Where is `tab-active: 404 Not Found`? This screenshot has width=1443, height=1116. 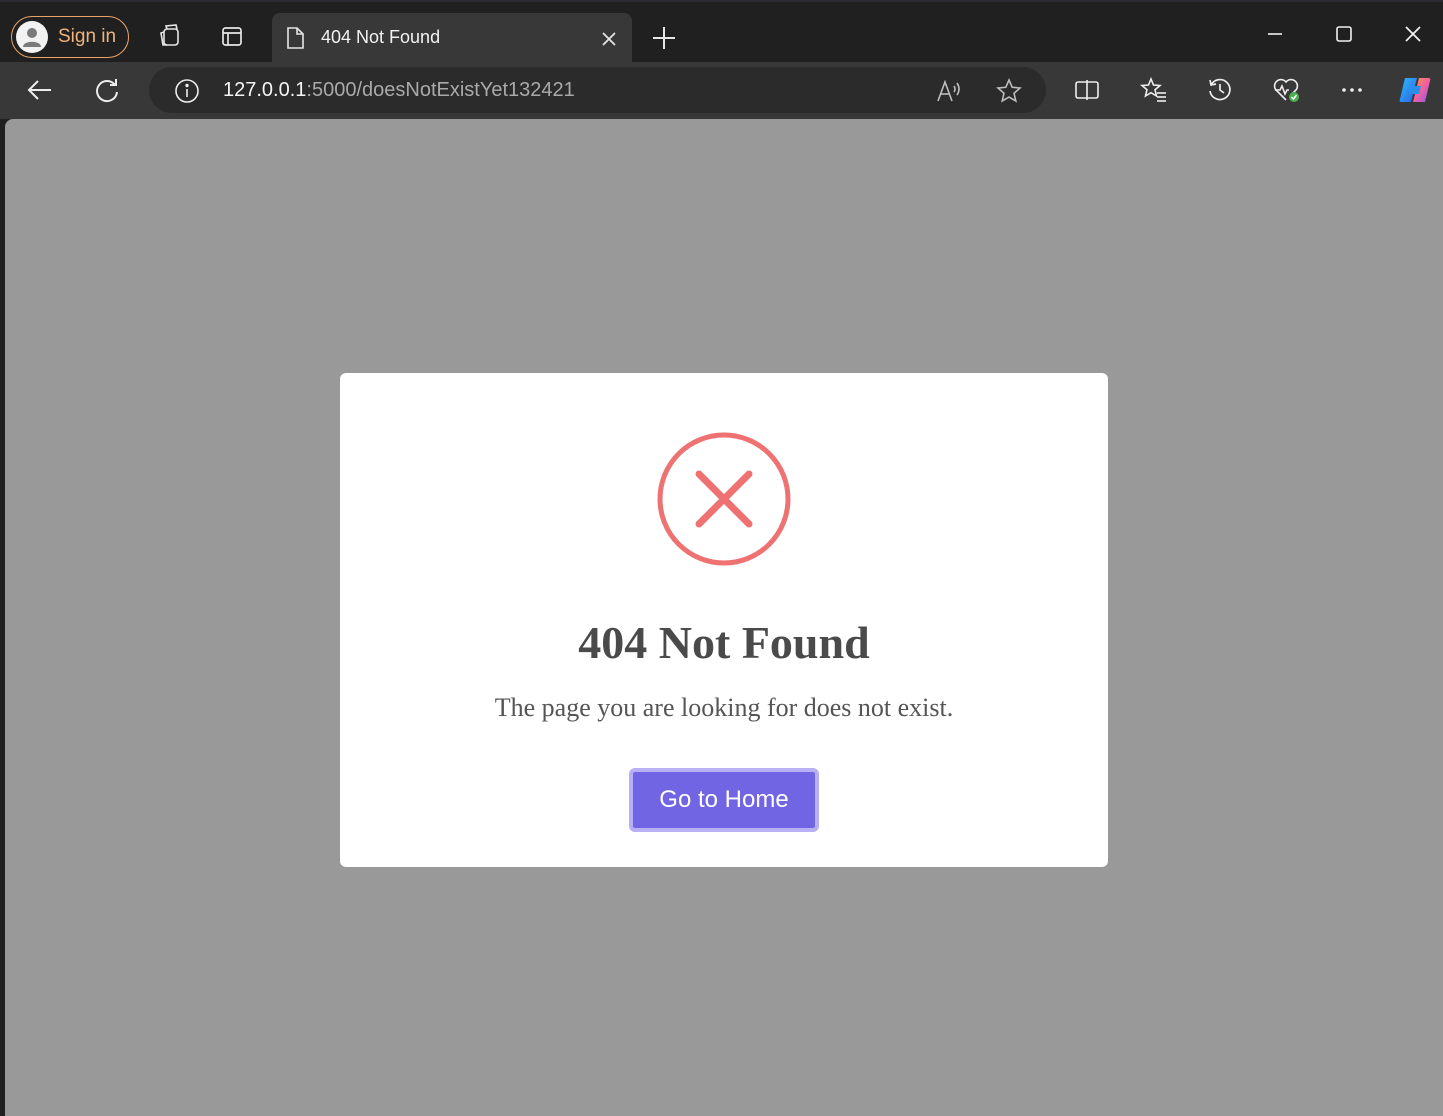
tab-active: 404 Not Found is located at coordinates (452, 38).